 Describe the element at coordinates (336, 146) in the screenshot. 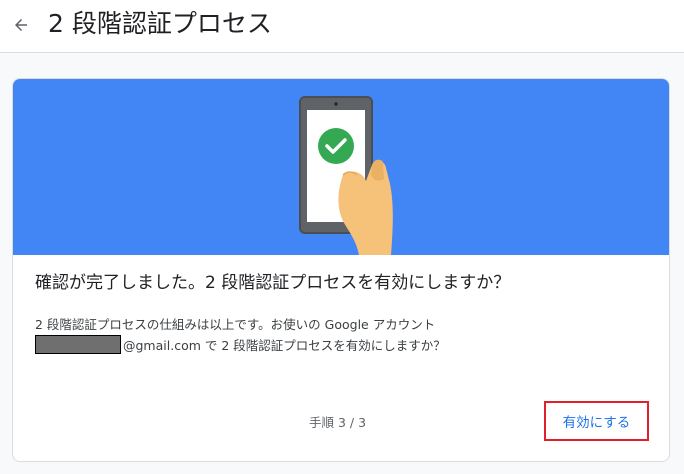

I see `checkmark-icon` at that location.